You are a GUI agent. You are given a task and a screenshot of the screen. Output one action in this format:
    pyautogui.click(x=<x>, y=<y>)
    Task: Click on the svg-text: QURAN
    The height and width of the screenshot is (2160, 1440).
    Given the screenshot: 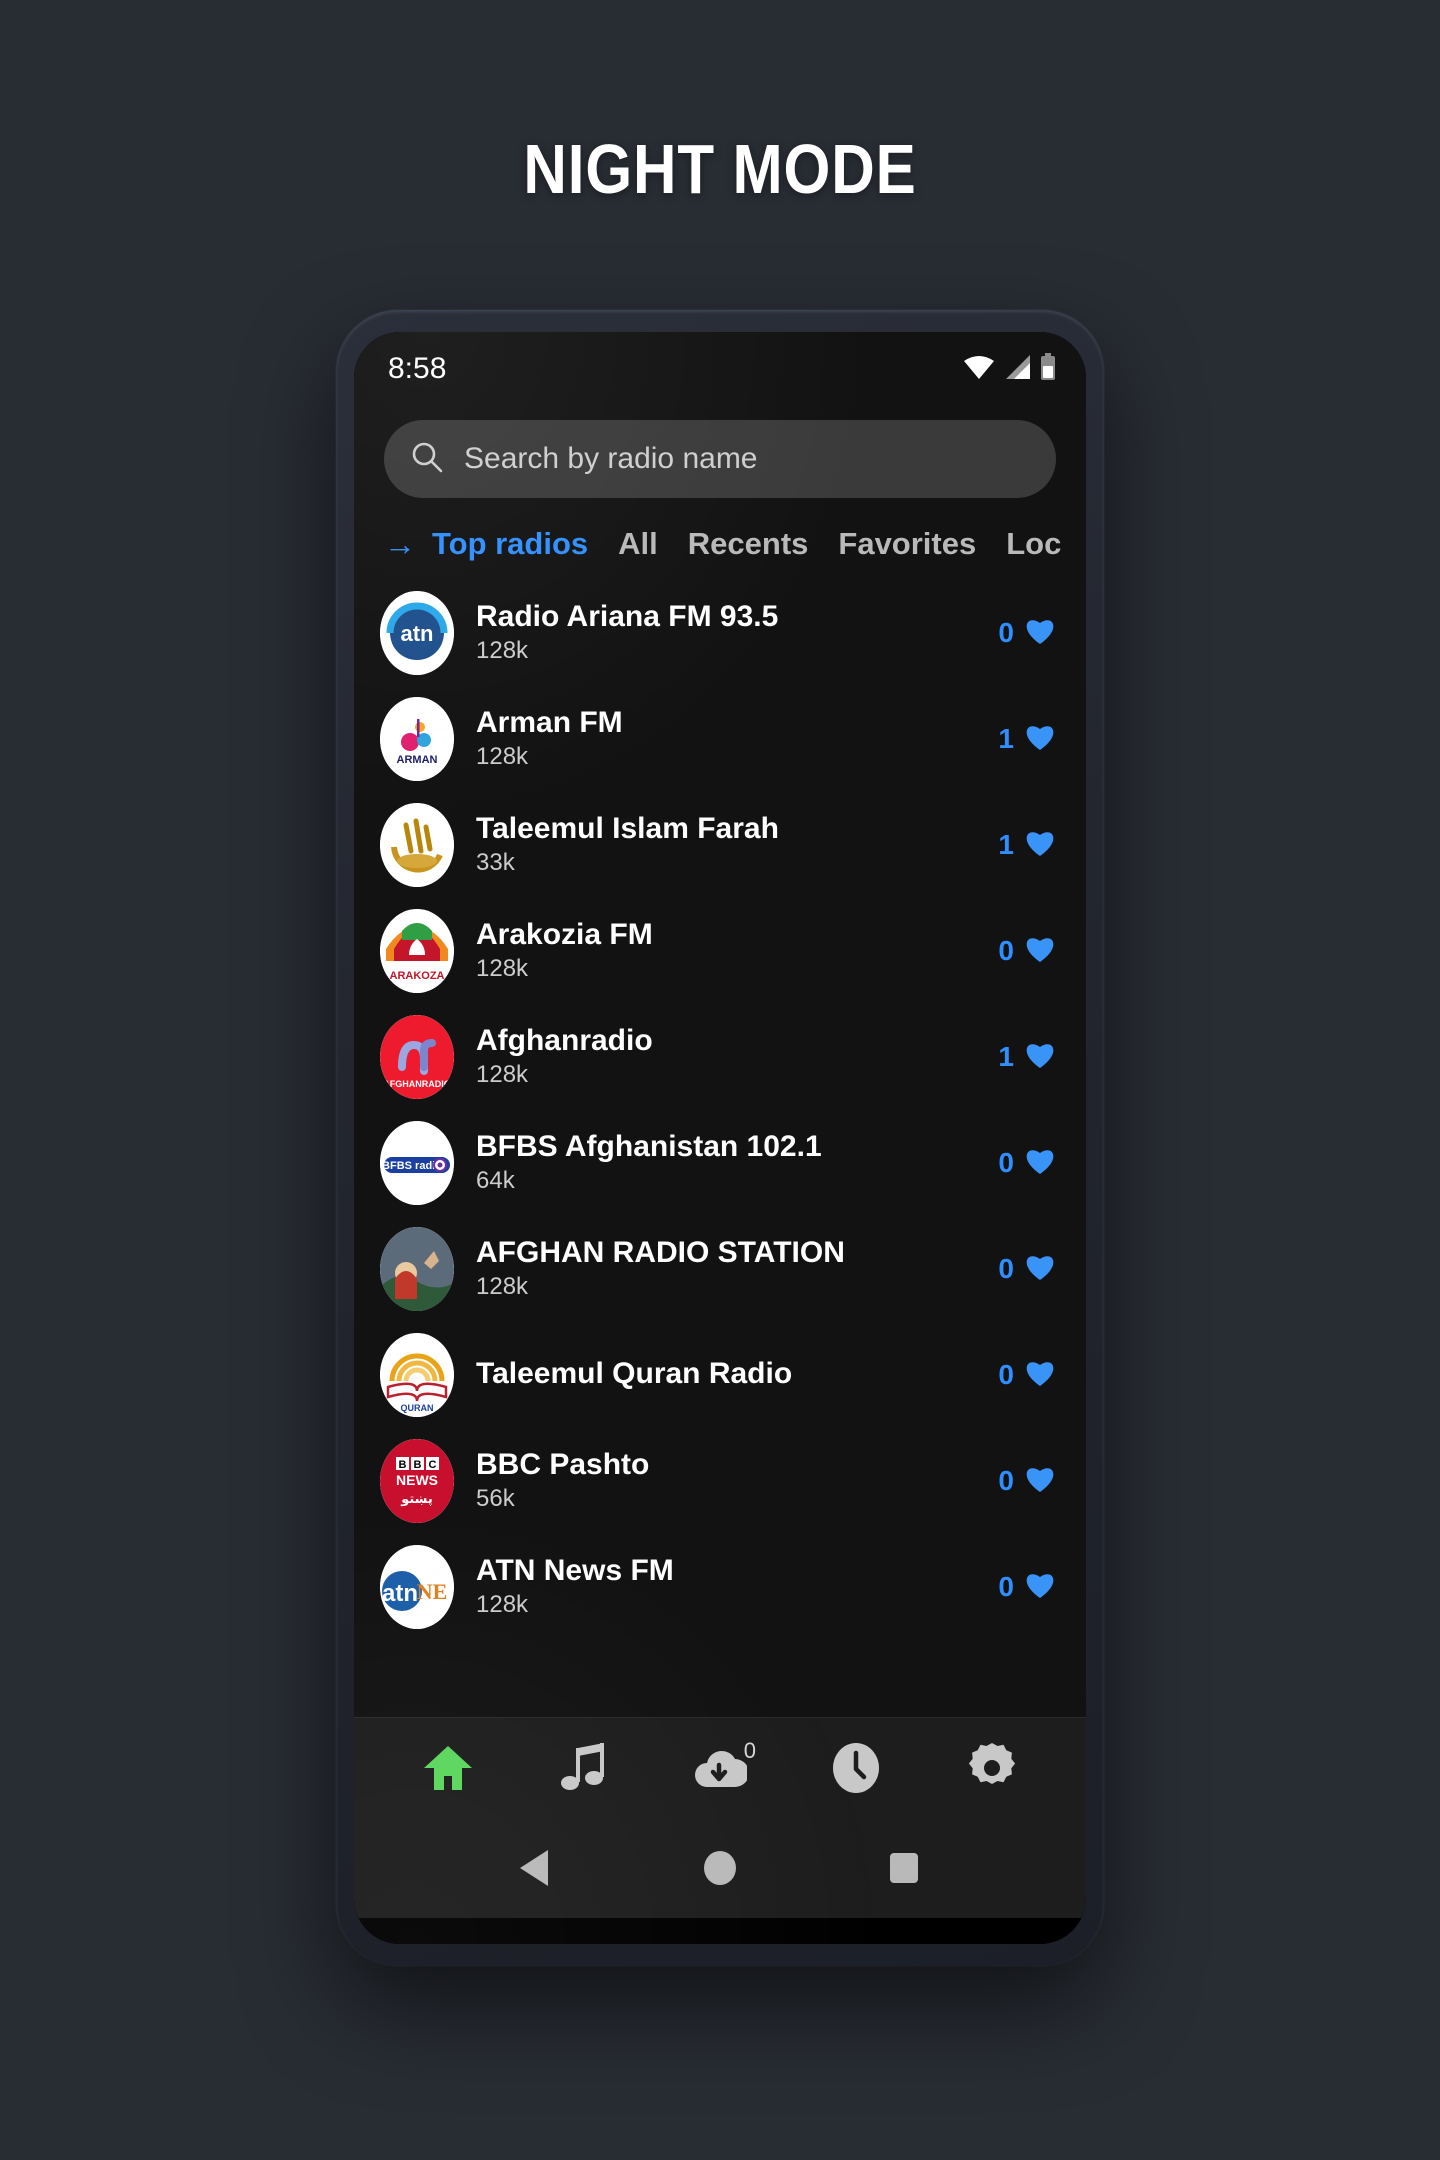 What is the action you would take?
    pyautogui.click(x=417, y=1408)
    